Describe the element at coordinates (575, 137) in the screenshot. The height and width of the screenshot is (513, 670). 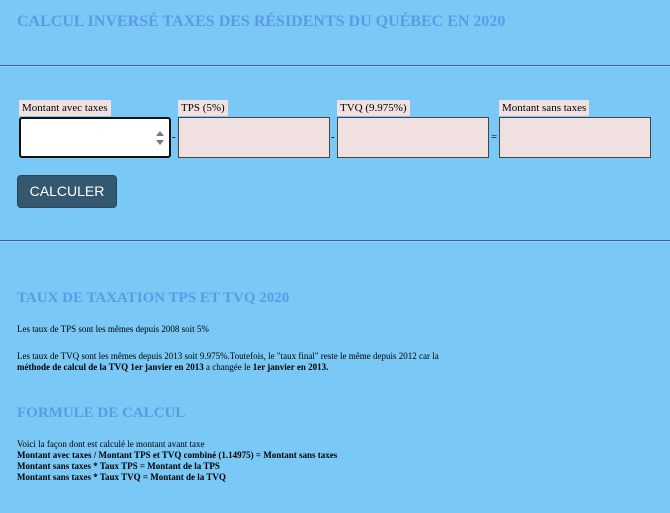
I see `montant-sans-taxes-output` at that location.